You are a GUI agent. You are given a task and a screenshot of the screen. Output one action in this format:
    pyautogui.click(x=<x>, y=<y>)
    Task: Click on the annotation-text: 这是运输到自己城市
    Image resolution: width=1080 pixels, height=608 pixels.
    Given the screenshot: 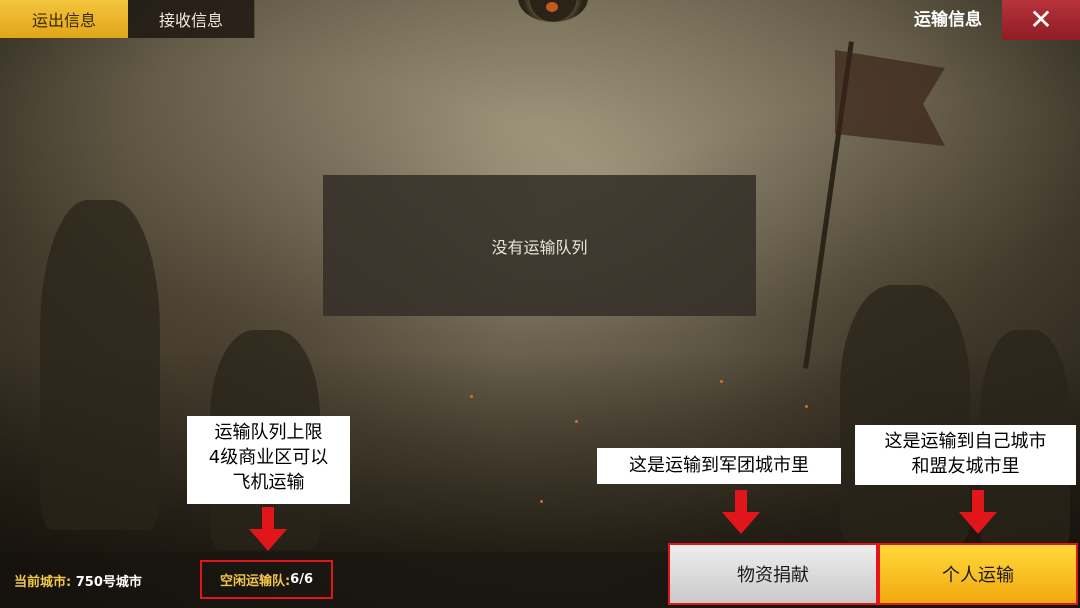 What is the action you would take?
    pyautogui.click(x=965, y=441)
    